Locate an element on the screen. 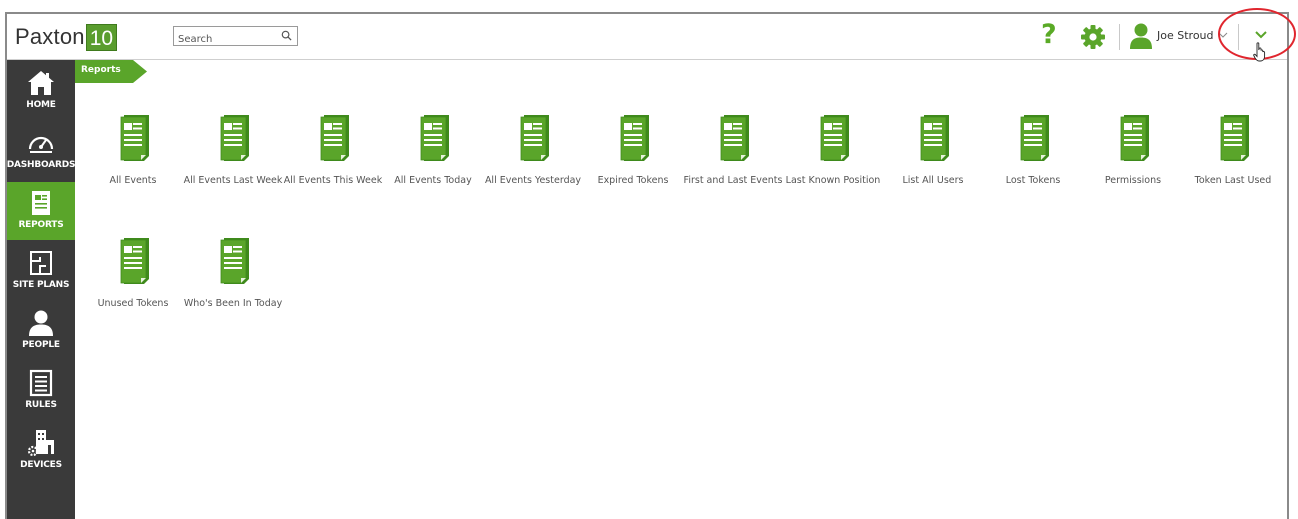 The image size is (1298, 519). report-tile: All Events Last Week is located at coordinates (233, 150).